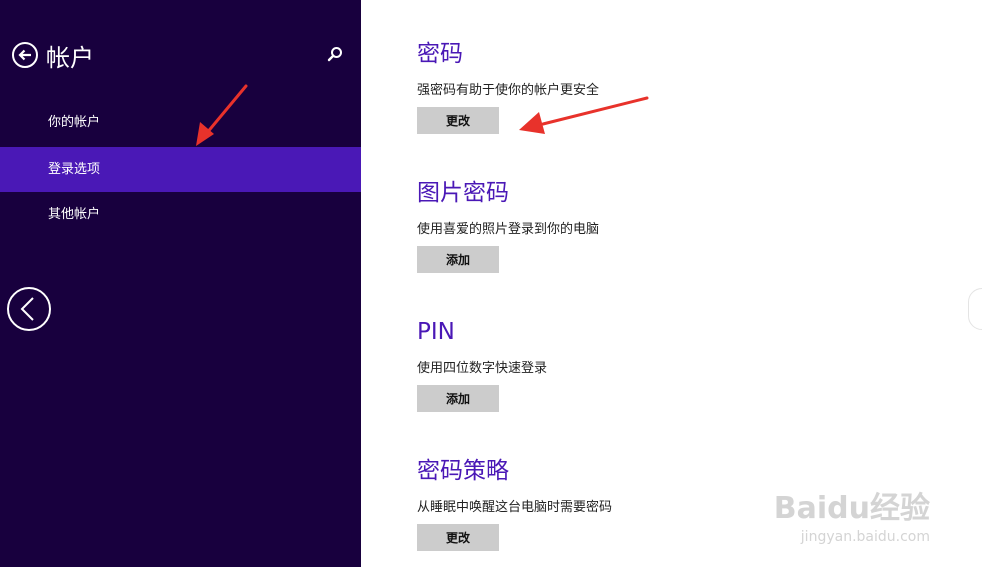 This screenshot has width=982, height=567. I want to click on page-title: 帐户, so click(70, 58).